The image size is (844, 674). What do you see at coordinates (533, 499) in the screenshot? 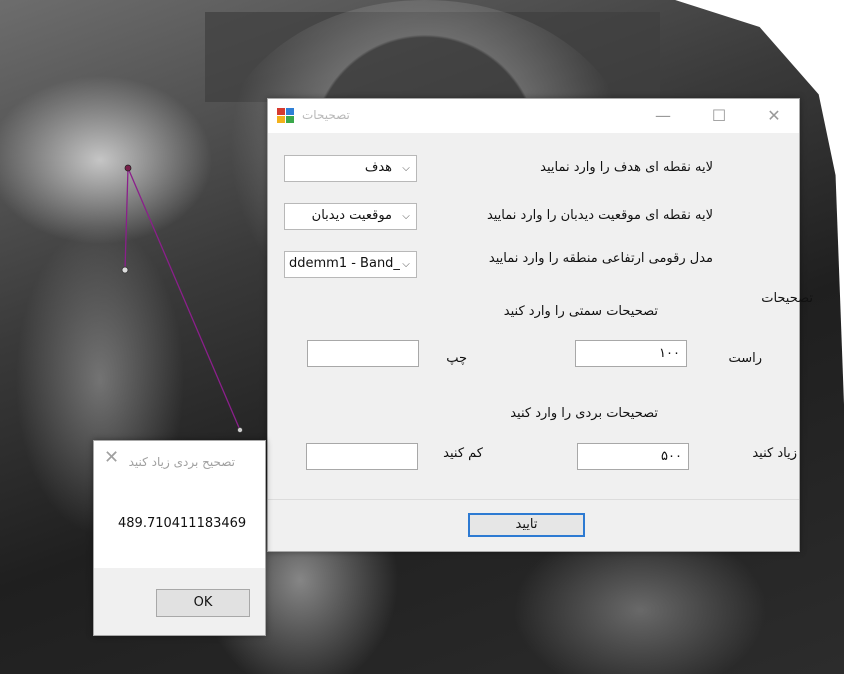
I see `footer-separator` at bounding box center [533, 499].